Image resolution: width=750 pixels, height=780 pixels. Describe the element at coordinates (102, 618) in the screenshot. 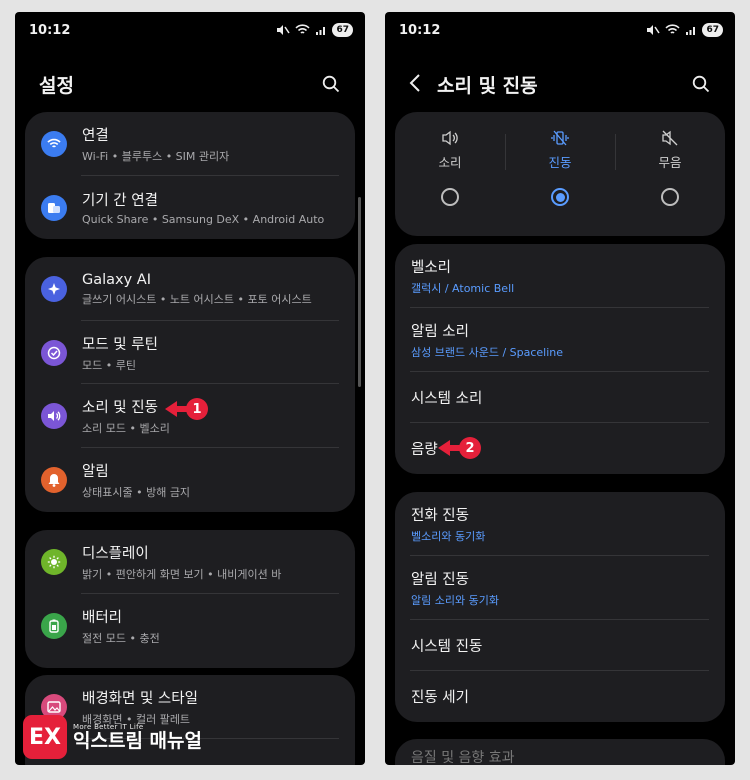

I see `item-title: 배터리` at that location.